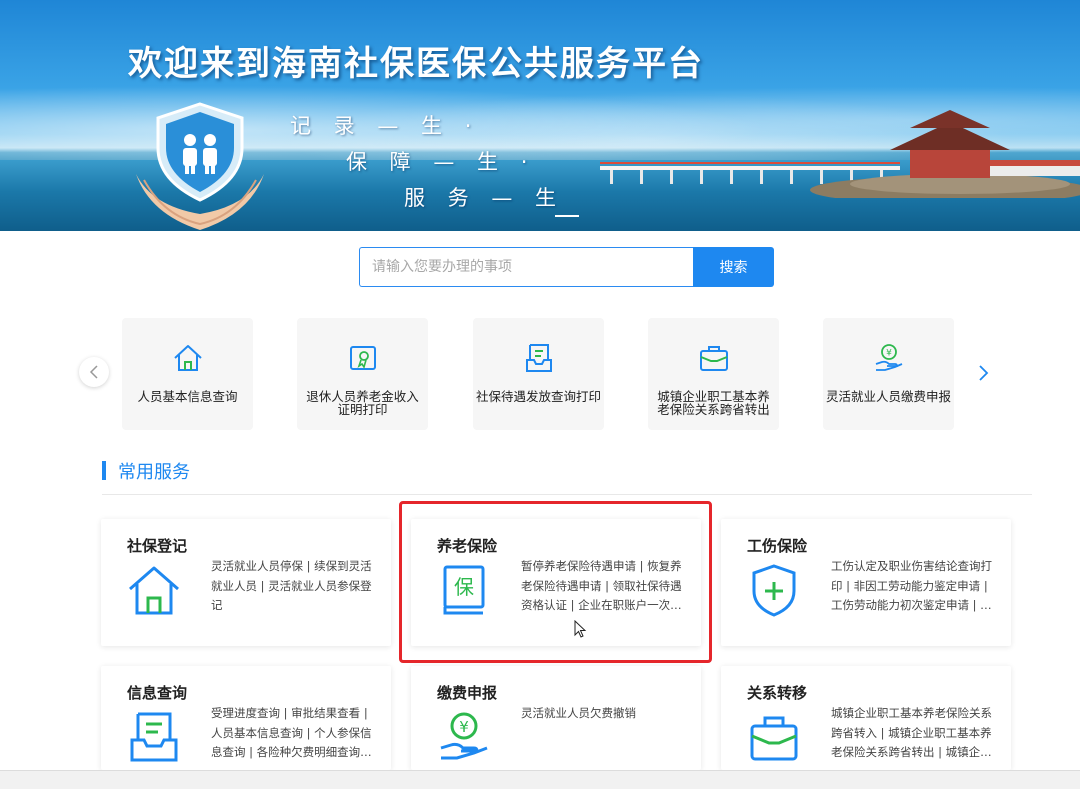 The image size is (1080, 789). What do you see at coordinates (441, 162) in the screenshot?
I see `banner-slogan-protect: 保 障 — 生 ·` at bounding box center [441, 162].